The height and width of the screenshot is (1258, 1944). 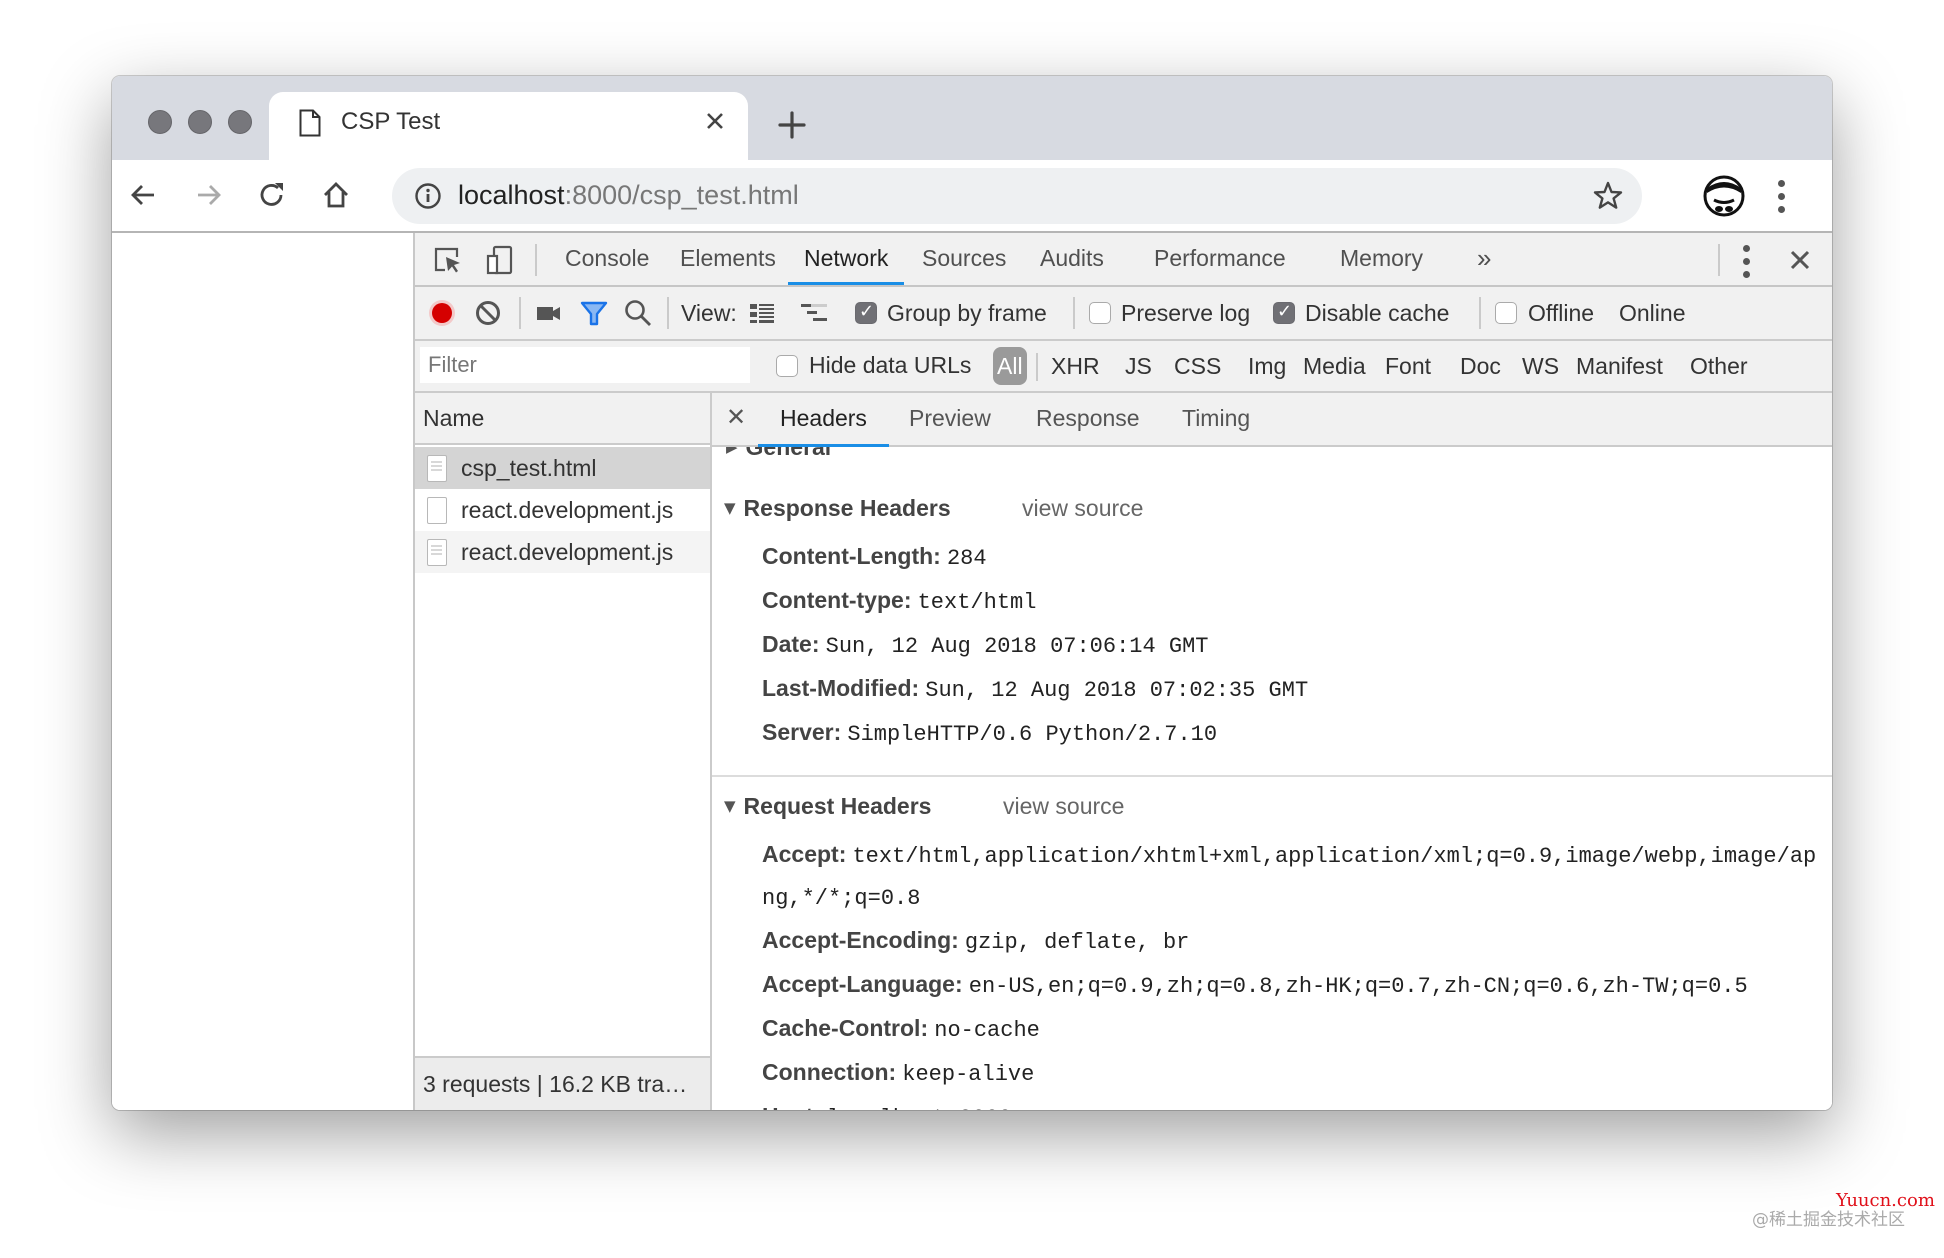 What do you see at coordinates (500, 260) in the screenshot?
I see `device-toolbar-icon` at bounding box center [500, 260].